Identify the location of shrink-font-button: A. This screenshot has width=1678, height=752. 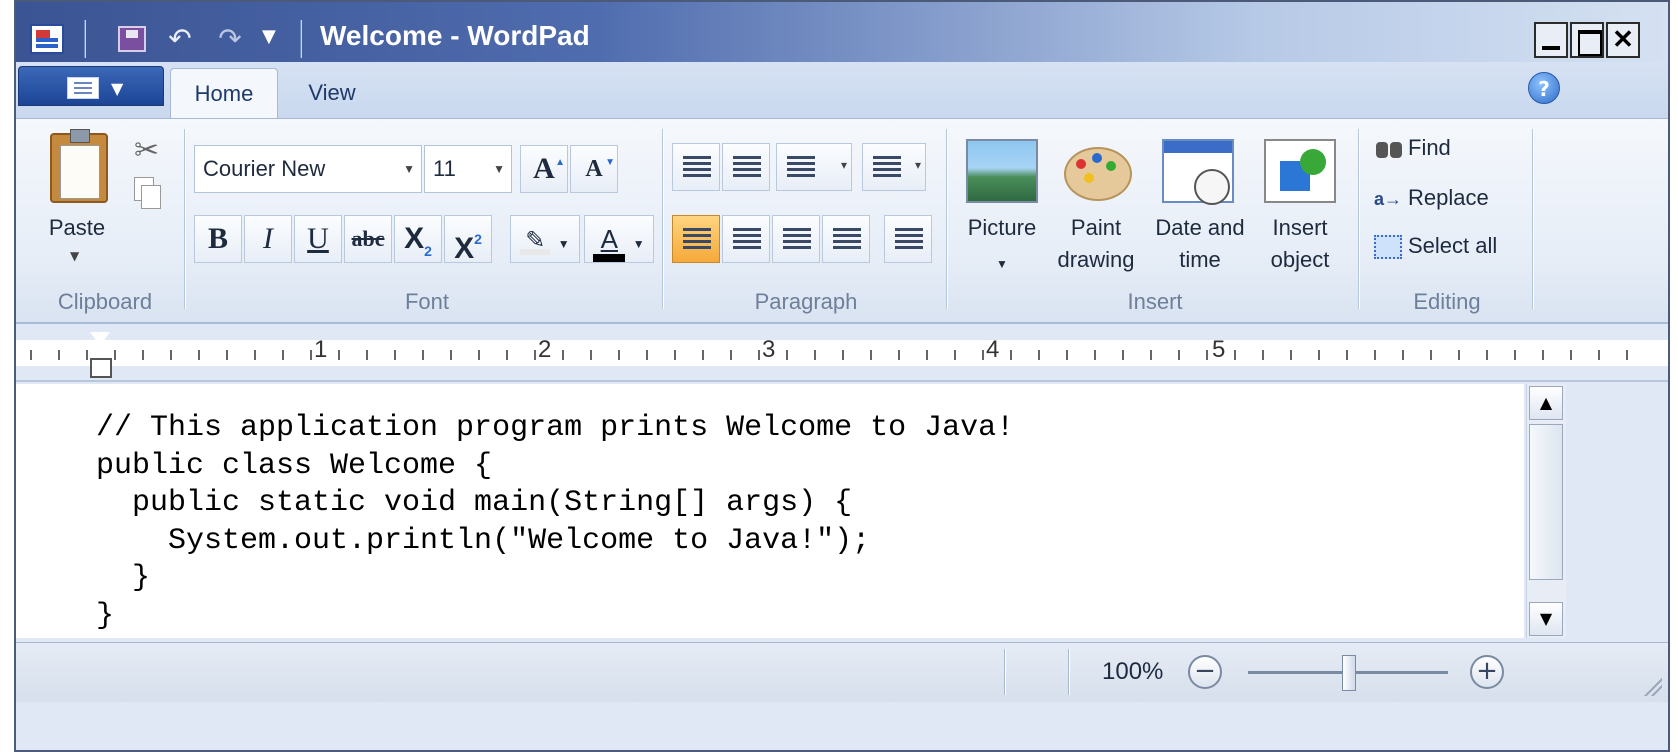
(594, 166).